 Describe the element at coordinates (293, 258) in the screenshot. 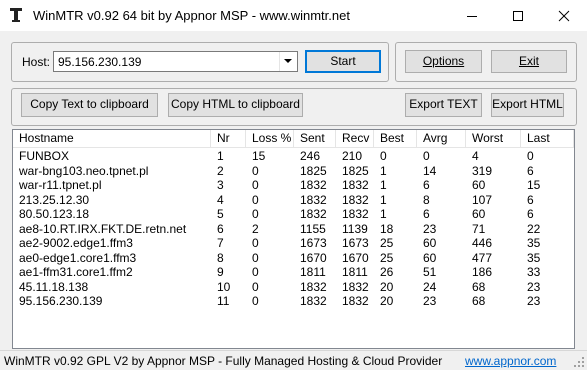

I see `table-row: ae0-edge1.core1.ffm3 8 0 1670 1670 25 60 477 35` at that location.